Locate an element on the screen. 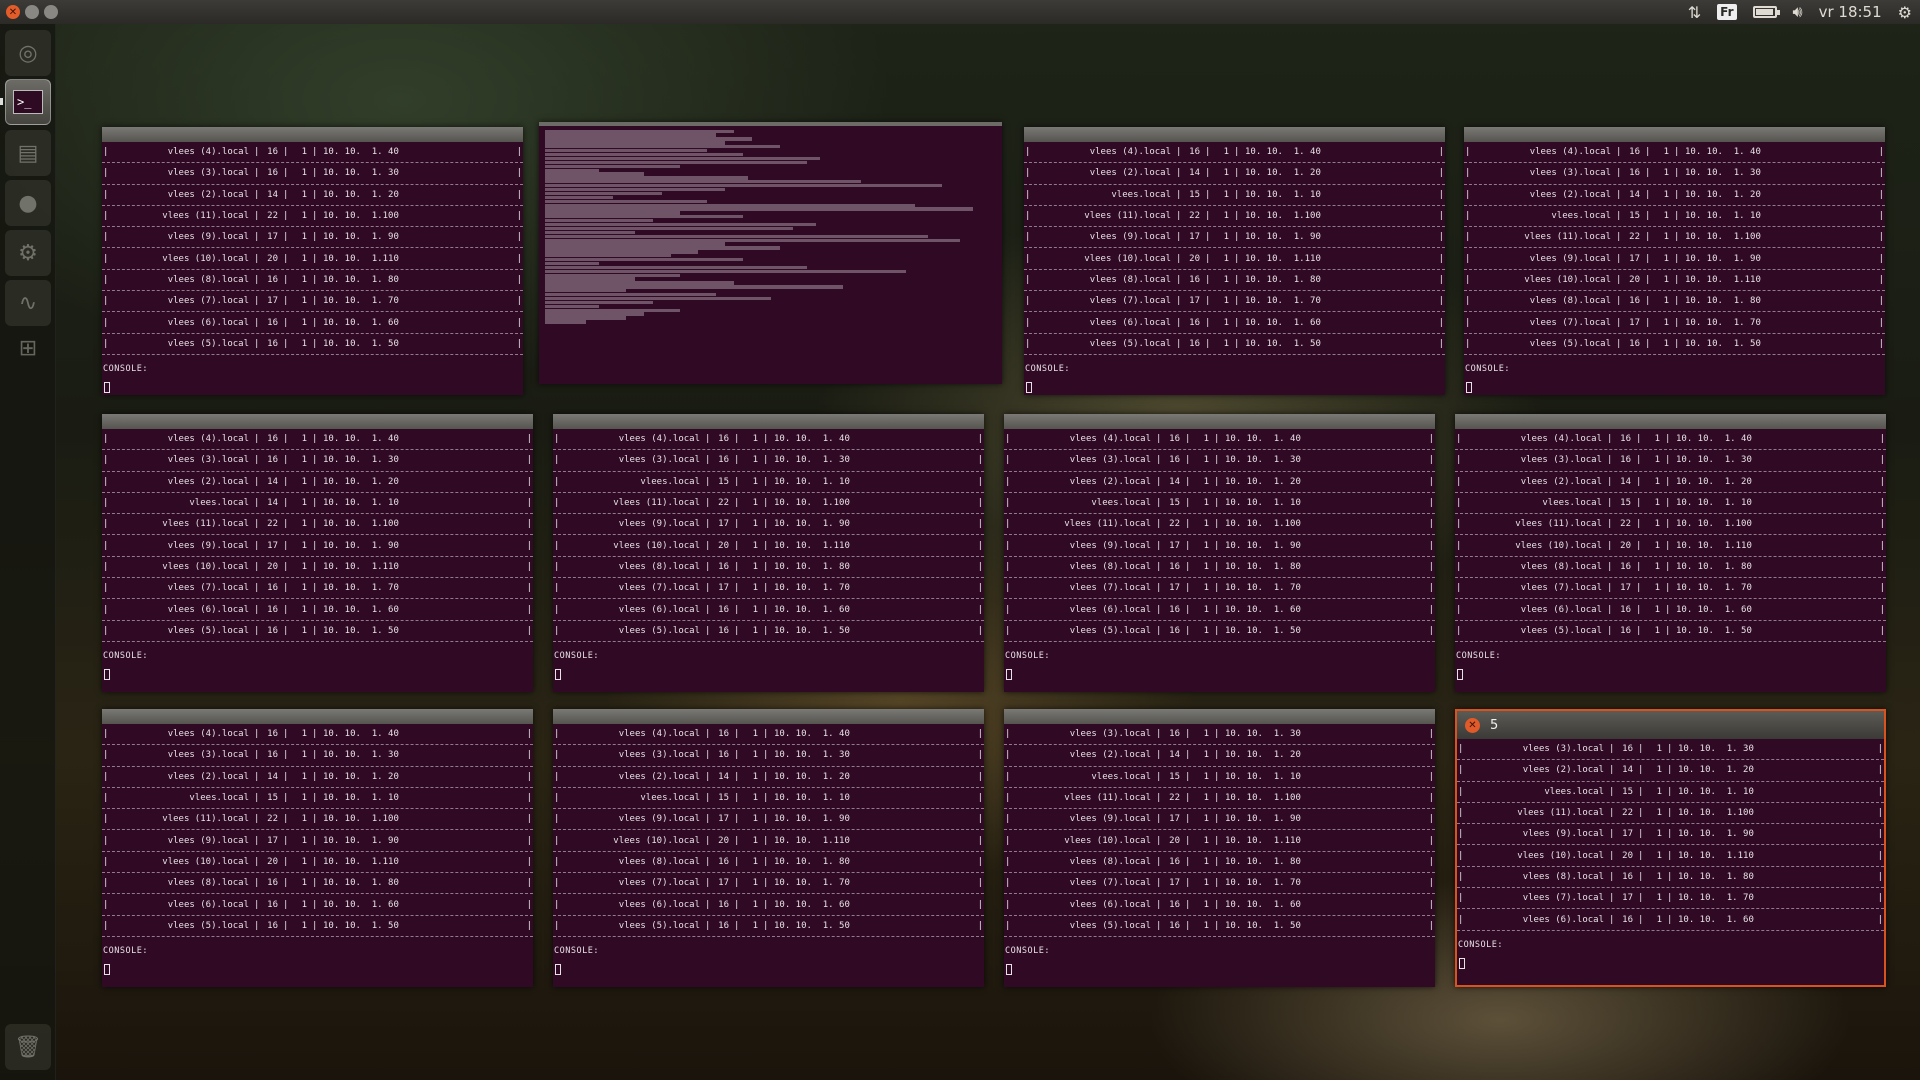 The image size is (1920, 1080). table-row: | vlees.local | 15 | 1 | 10. 10. 1. 10 | is located at coordinates (1670, 504).